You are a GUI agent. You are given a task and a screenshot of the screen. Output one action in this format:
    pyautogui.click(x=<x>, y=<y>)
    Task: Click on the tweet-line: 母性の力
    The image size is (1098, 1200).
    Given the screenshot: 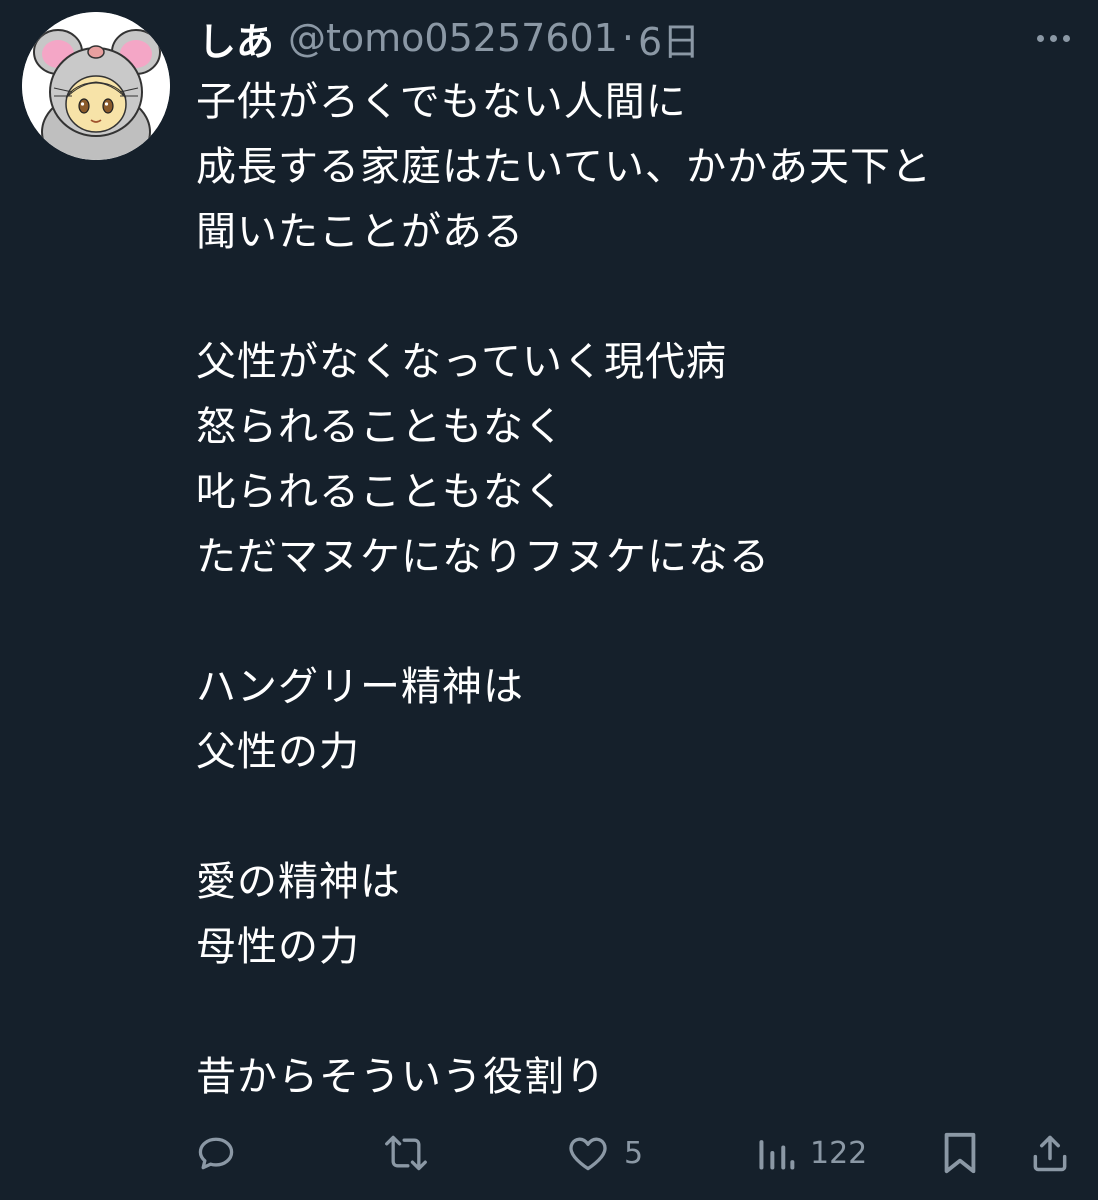 What is the action you would take?
    pyautogui.click(x=278, y=947)
    